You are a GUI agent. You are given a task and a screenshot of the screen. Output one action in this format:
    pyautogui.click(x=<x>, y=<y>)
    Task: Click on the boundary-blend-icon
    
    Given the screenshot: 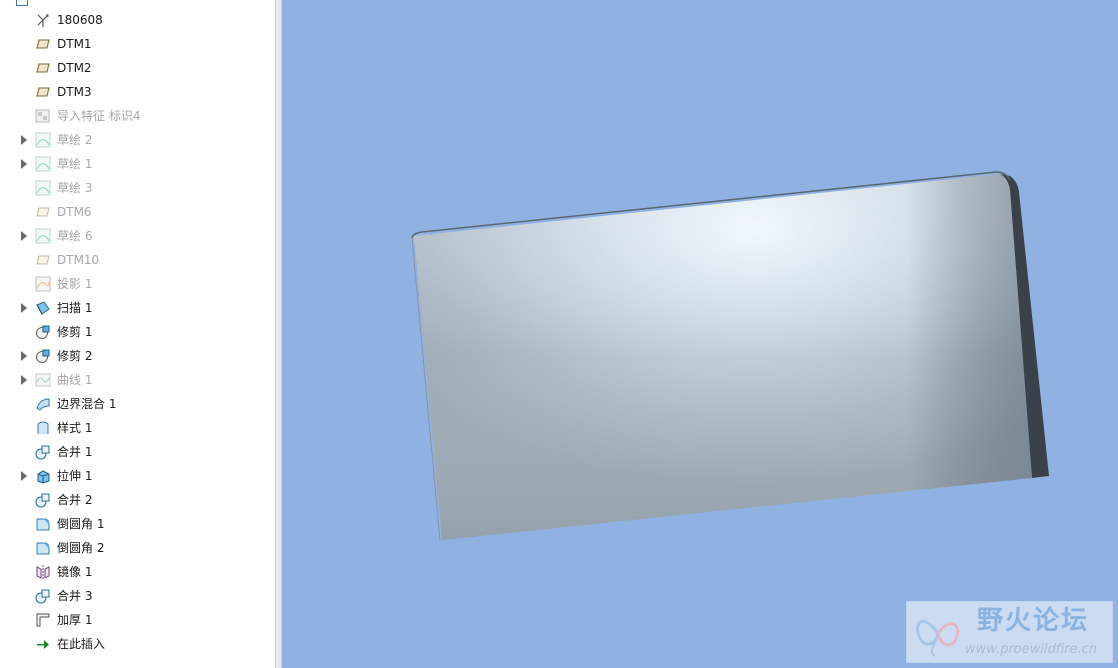 What is the action you would take?
    pyautogui.click(x=43, y=404)
    